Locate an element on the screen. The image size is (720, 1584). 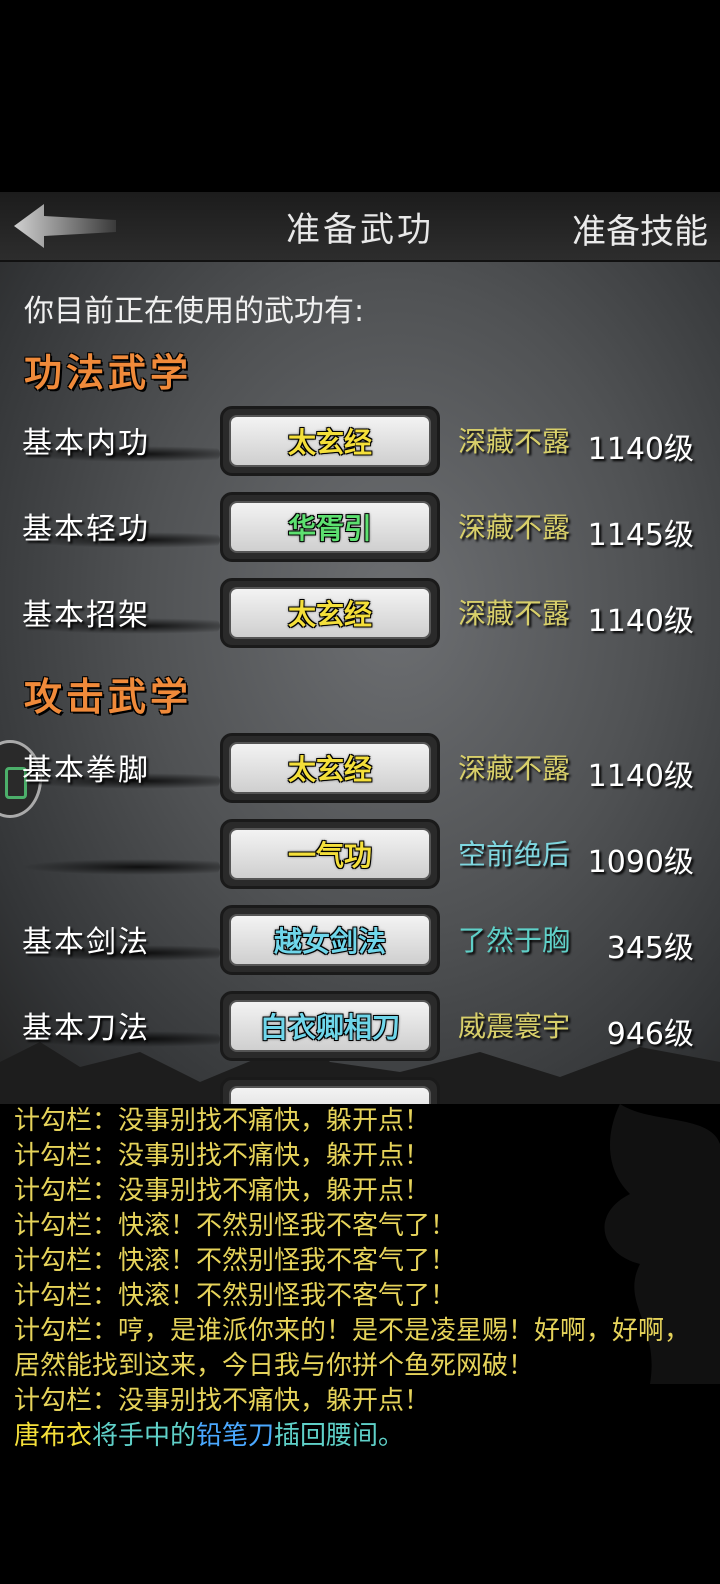
skill-level: 1145级 is located at coordinates (640, 535).